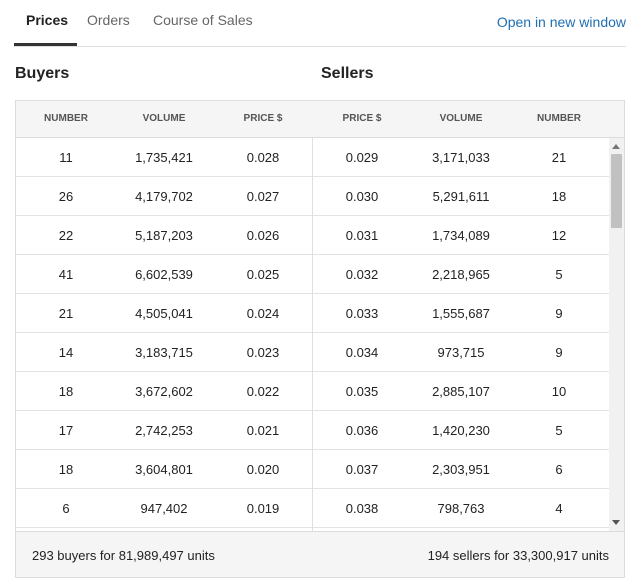 This screenshot has height=582, width=642. What do you see at coordinates (164, 118) in the screenshot?
I see `col-header-buyers-volume: VOLUME` at bounding box center [164, 118].